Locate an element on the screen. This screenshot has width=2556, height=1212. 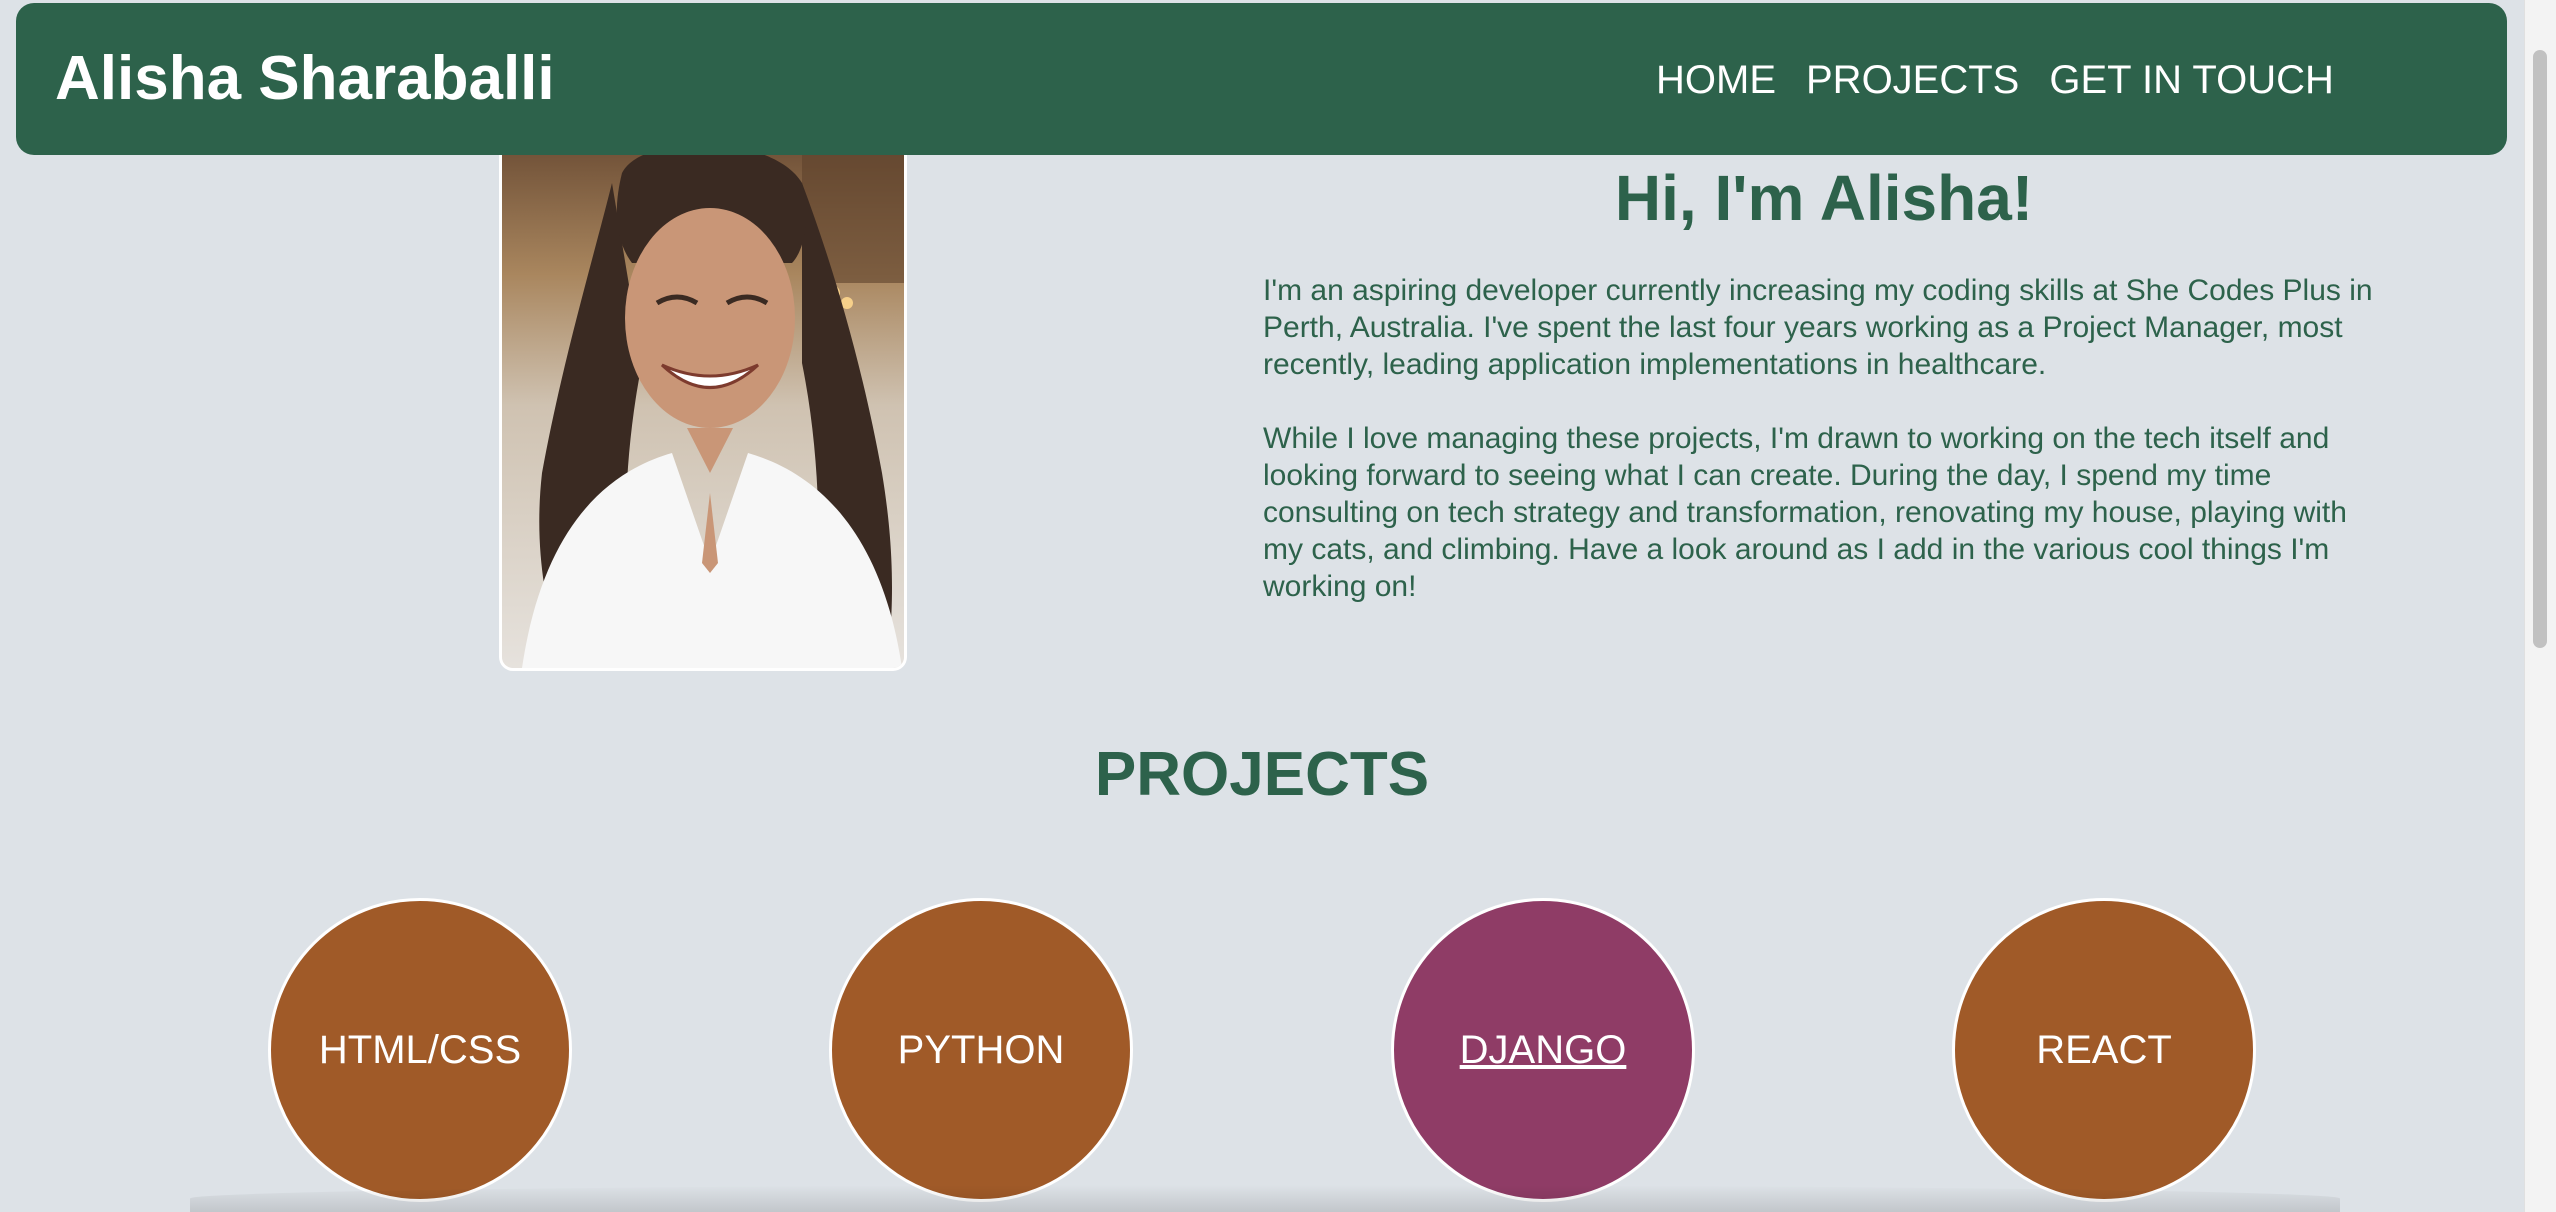
project-react-button: REACT is located at coordinates (2104, 1050).